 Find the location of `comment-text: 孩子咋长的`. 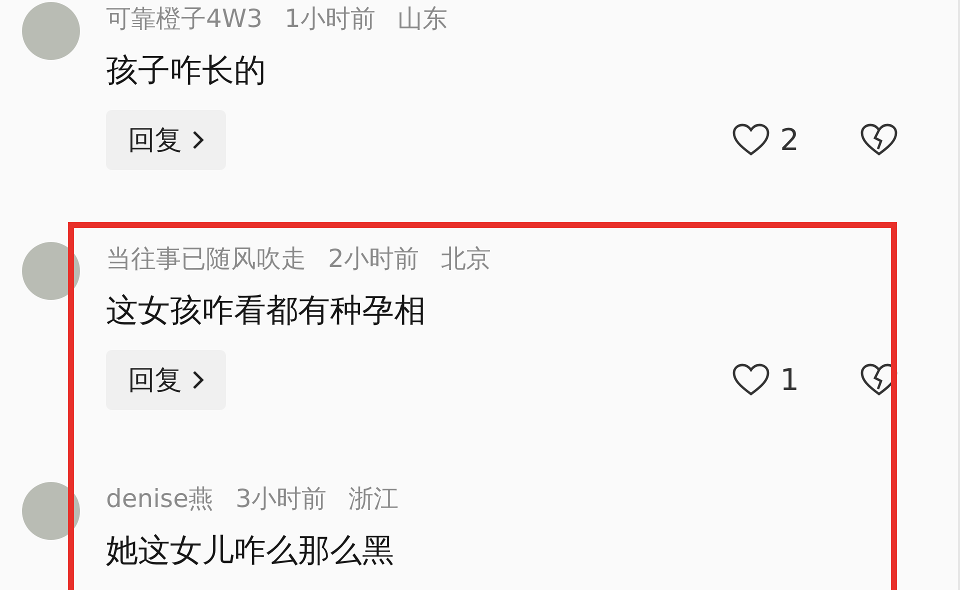

comment-text: 孩子咋长的 is located at coordinates (186, 70).